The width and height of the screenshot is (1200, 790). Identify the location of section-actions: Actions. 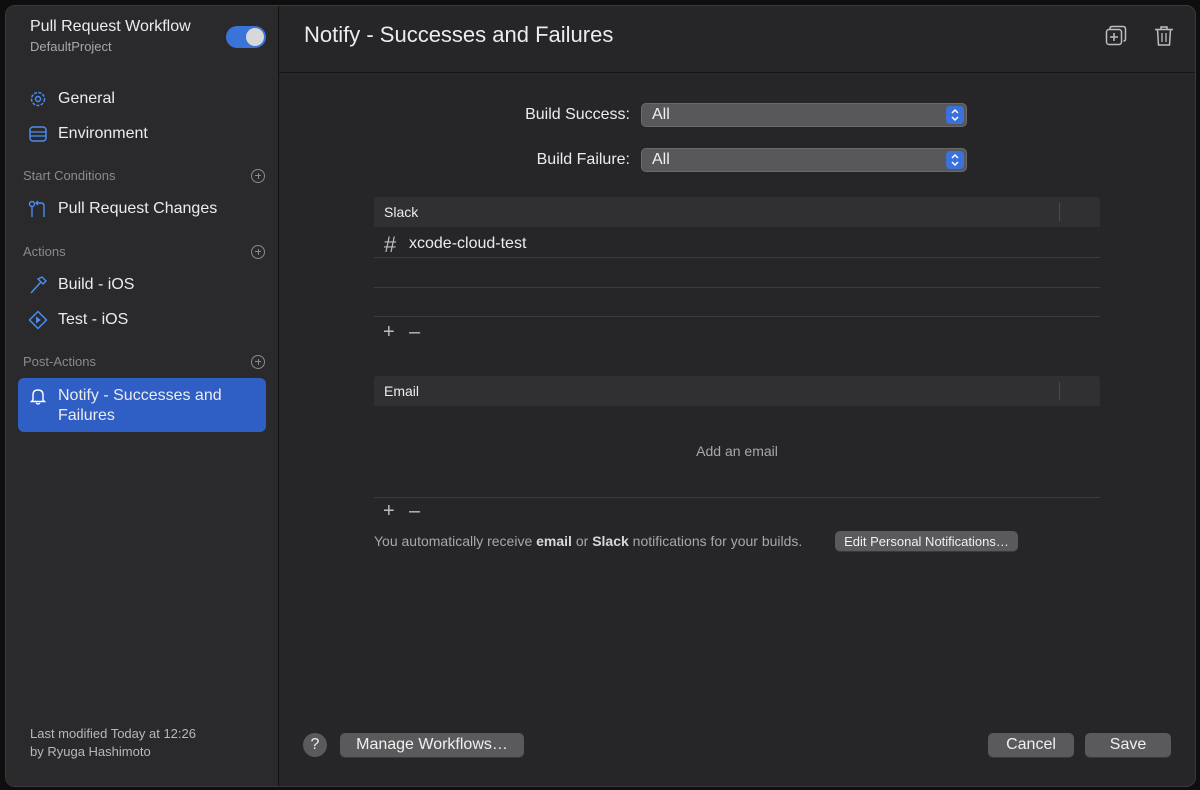
(145, 251).